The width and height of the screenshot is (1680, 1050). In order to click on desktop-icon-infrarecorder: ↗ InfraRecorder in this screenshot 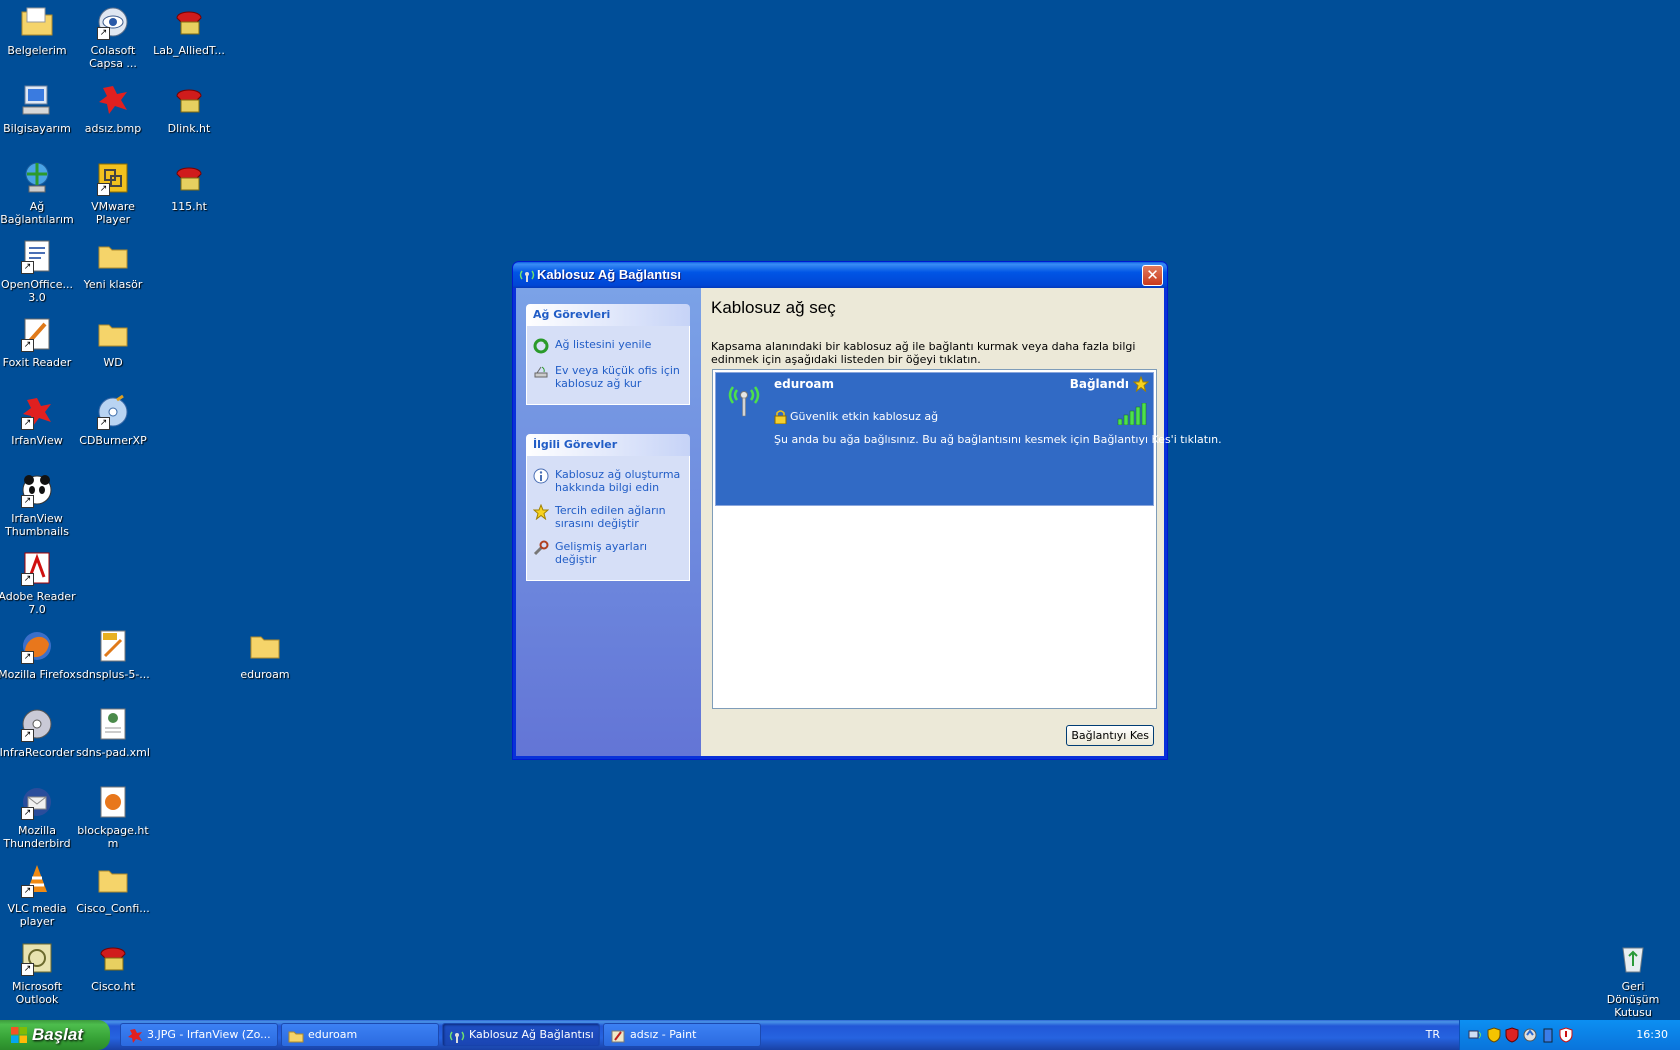, I will do `click(38, 731)`.